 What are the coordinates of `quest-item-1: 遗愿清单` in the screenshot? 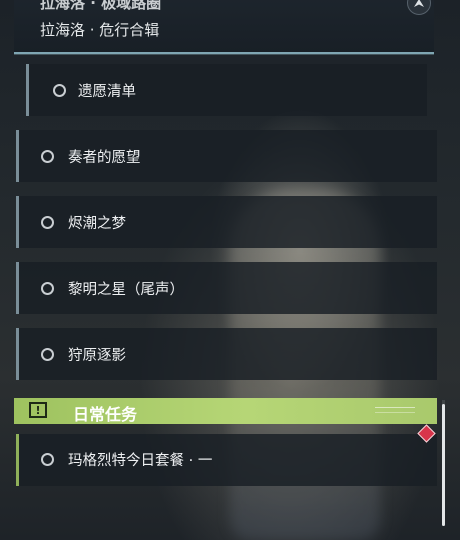 It's located at (226, 90).